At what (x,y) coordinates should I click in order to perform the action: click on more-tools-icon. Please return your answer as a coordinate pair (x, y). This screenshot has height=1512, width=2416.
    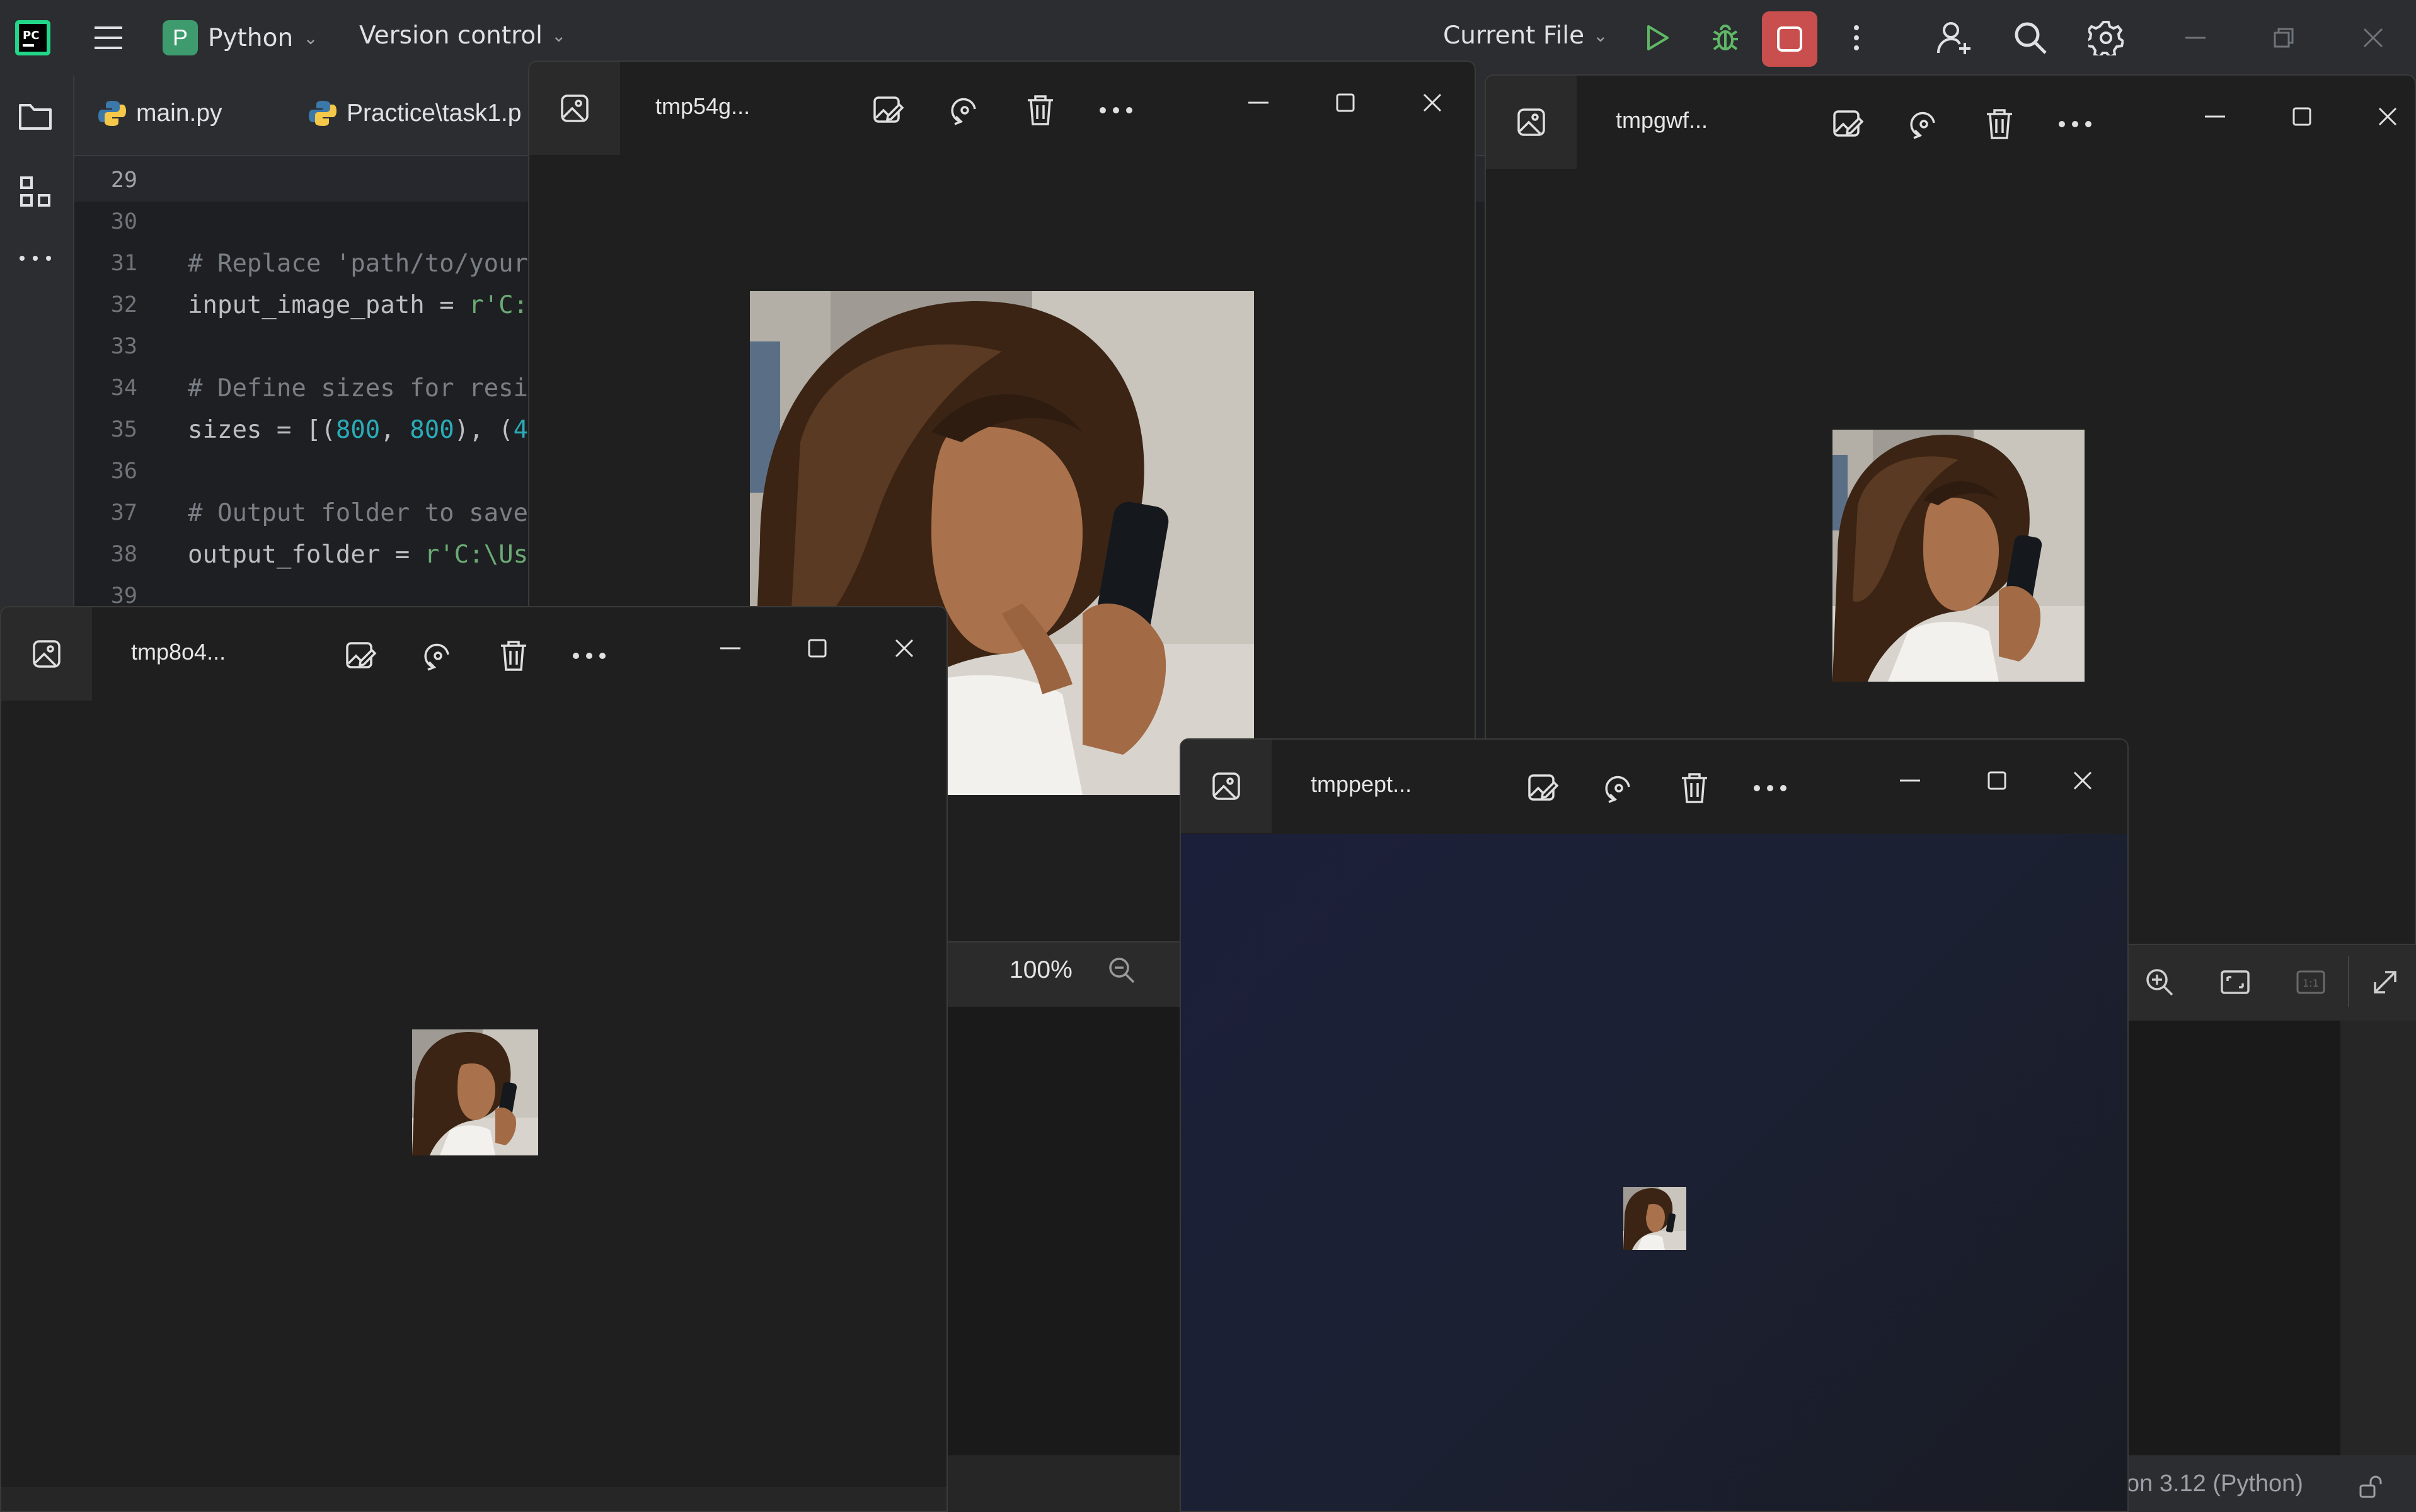
    Looking at the image, I should click on (35, 258).